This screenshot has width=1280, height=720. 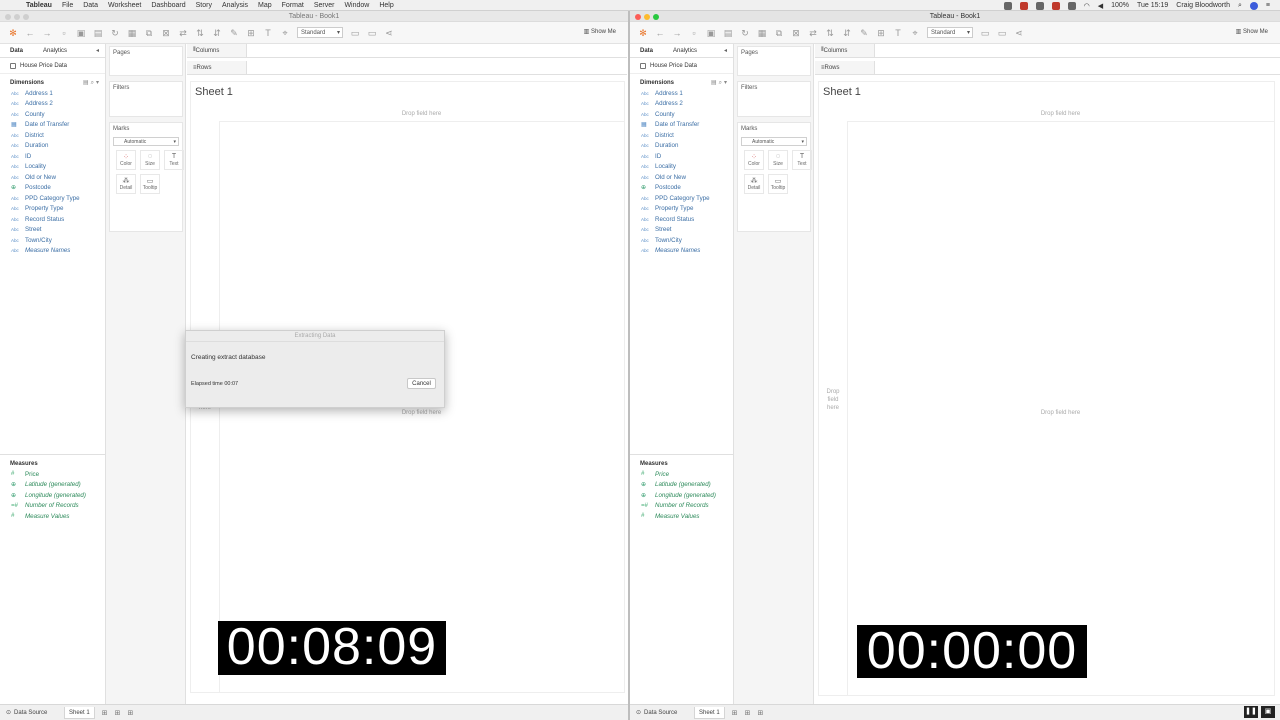 I want to click on field-street: Abc Street, so click(x=681, y=230).